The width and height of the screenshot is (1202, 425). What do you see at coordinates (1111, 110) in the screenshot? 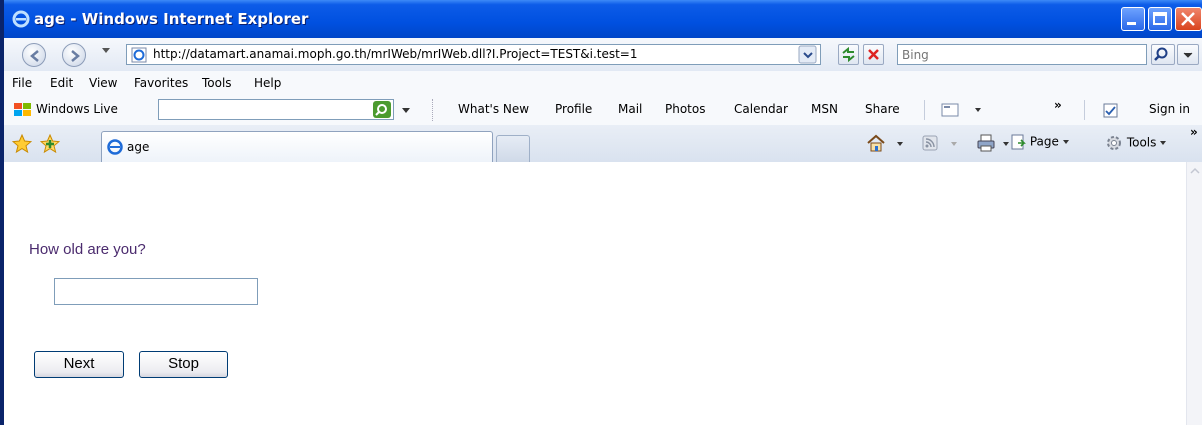
I see `checkbox-icon` at bounding box center [1111, 110].